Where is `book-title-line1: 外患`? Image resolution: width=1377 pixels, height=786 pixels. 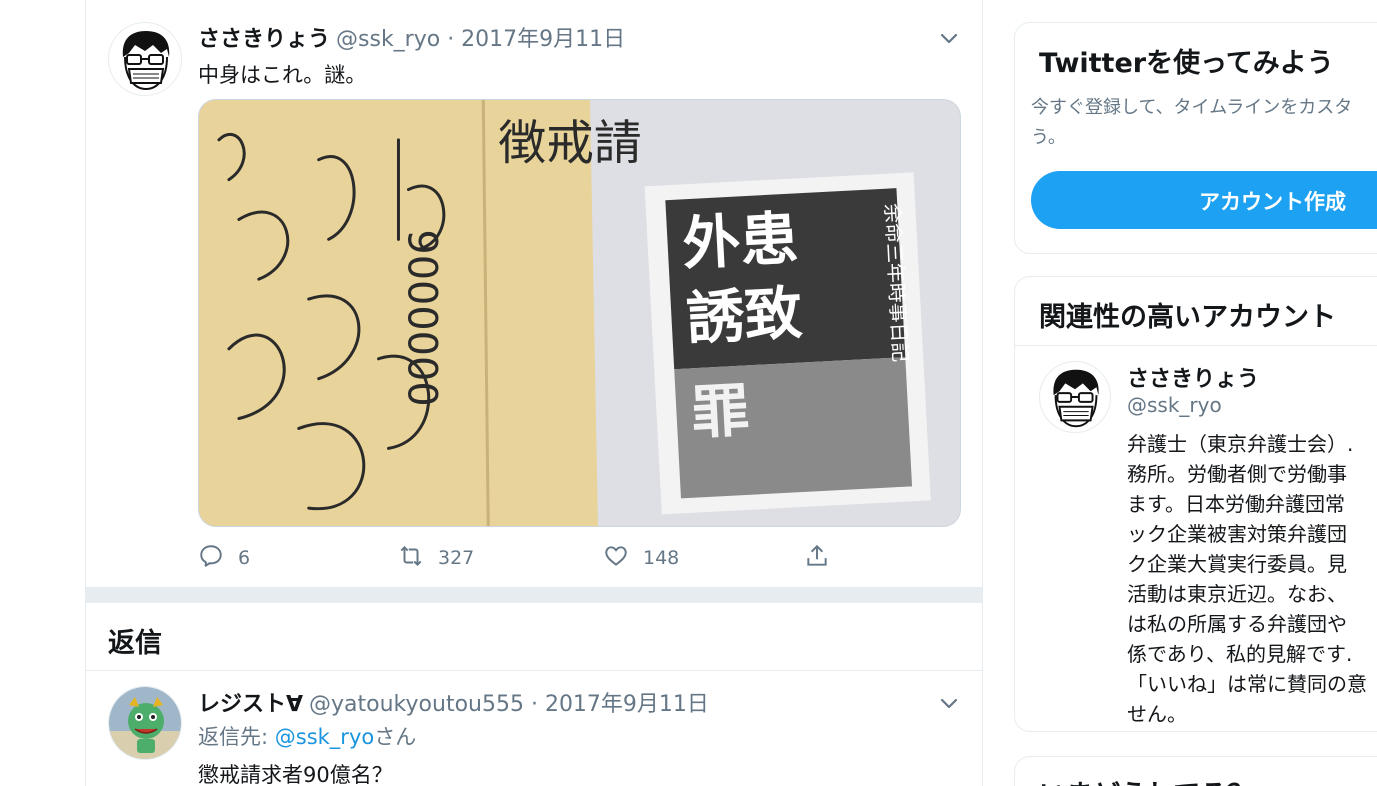
book-title-line1: 外患 is located at coordinates (740, 241).